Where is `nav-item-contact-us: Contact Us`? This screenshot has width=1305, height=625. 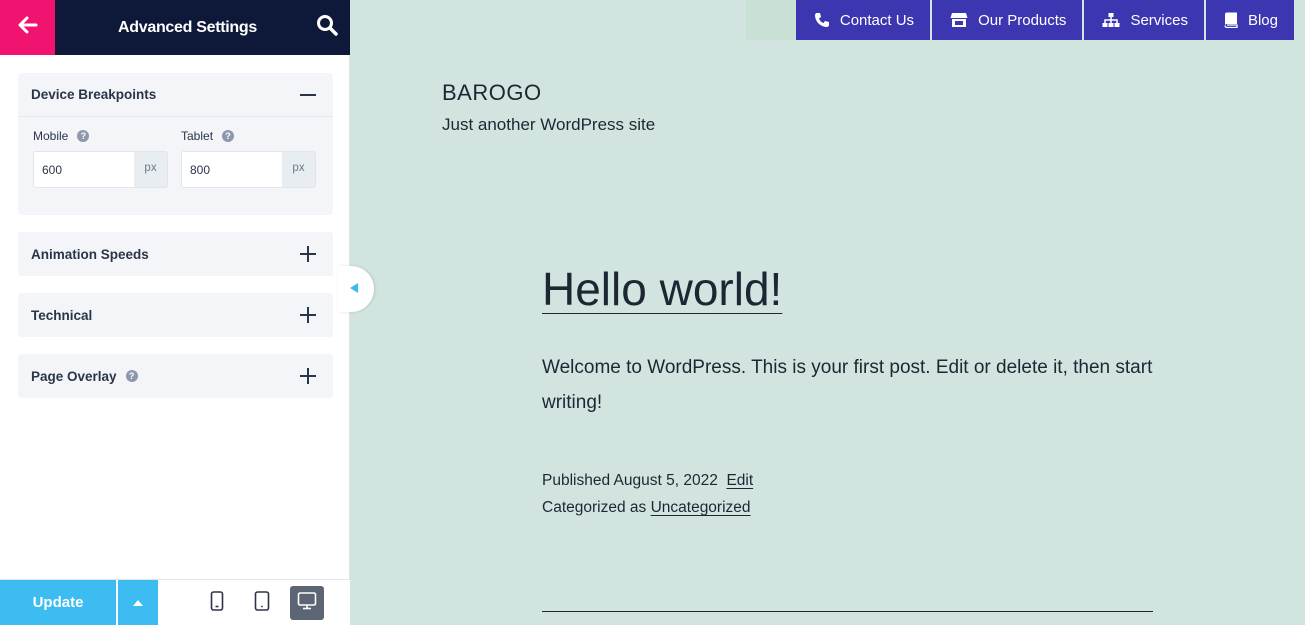
nav-item-contact-us: Contact Us is located at coordinates (863, 20).